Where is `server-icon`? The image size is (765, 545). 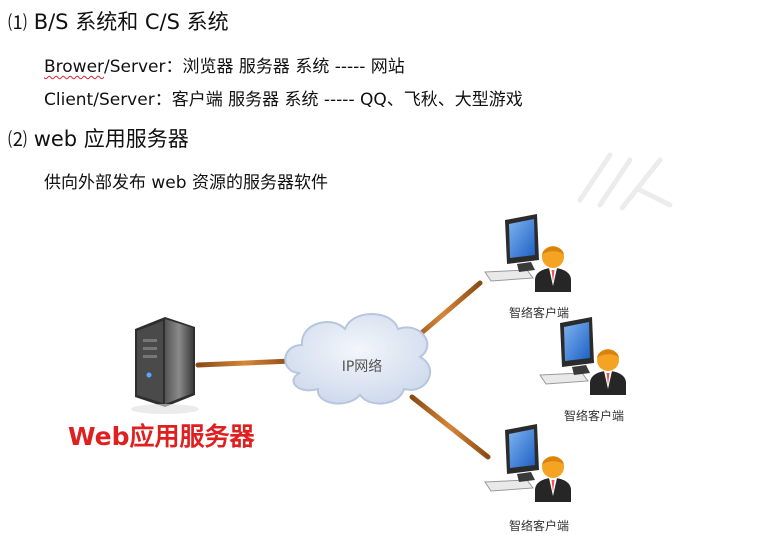 server-icon is located at coordinates (165, 365).